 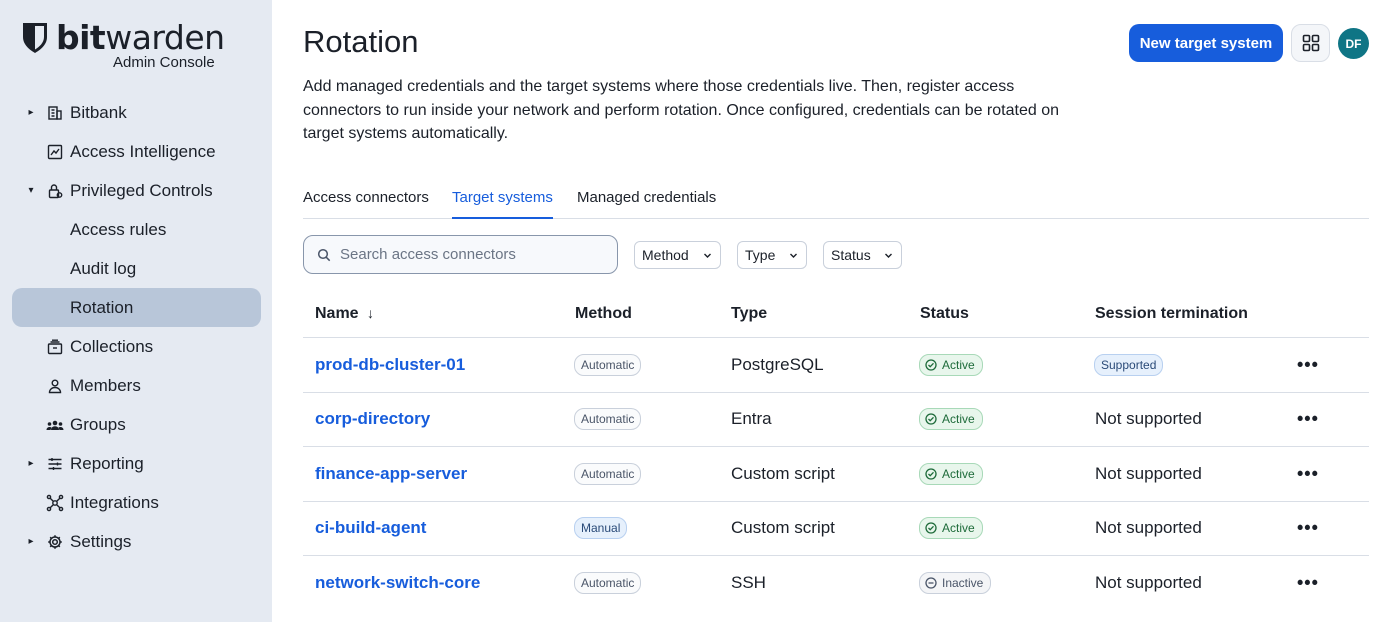 What do you see at coordinates (101, 541) in the screenshot?
I see `sidebar-item-label: Settings` at bounding box center [101, 541].